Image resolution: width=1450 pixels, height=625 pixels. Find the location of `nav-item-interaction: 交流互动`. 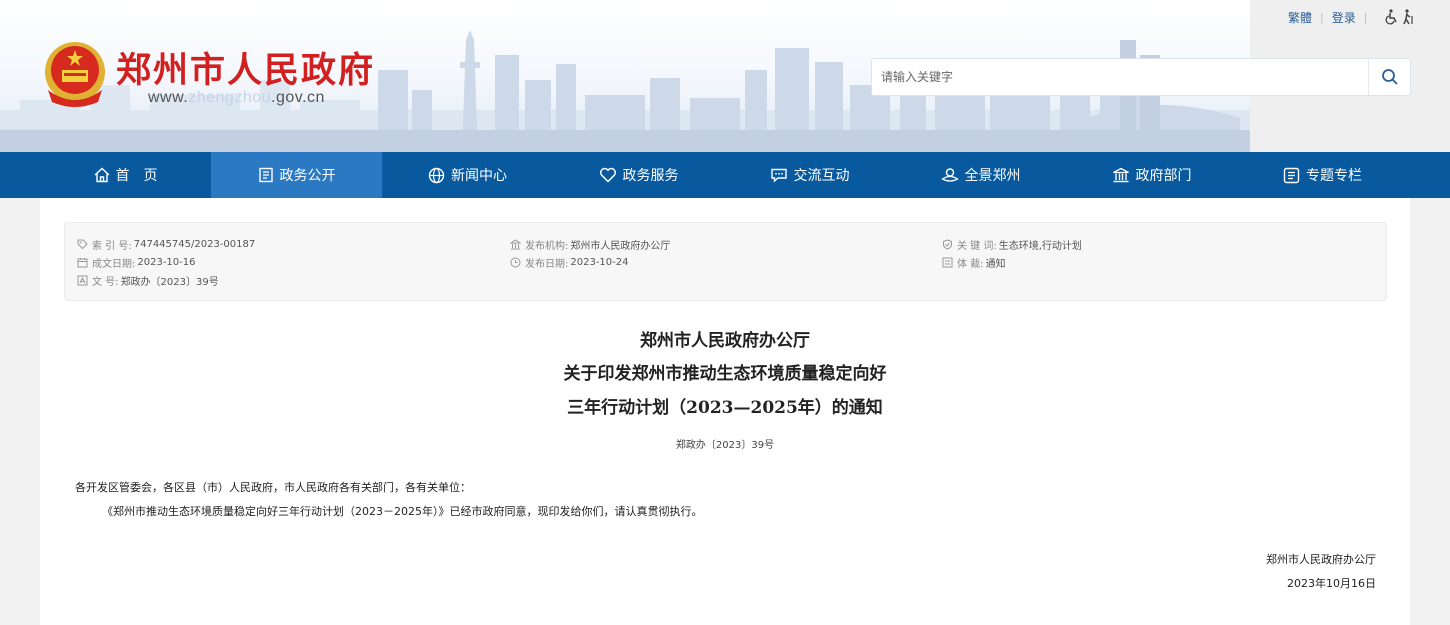

nav-item-interaction: 交流互动 is located at coordinates (809, 175).